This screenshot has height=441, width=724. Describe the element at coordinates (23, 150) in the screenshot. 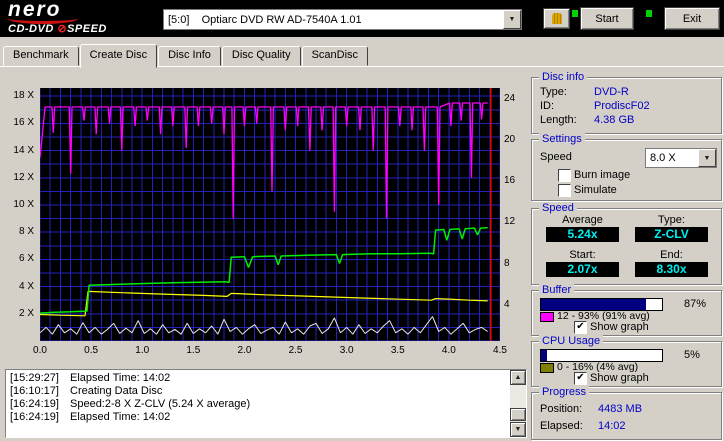

I see `y-axis-left-label: 14 X` at that location.